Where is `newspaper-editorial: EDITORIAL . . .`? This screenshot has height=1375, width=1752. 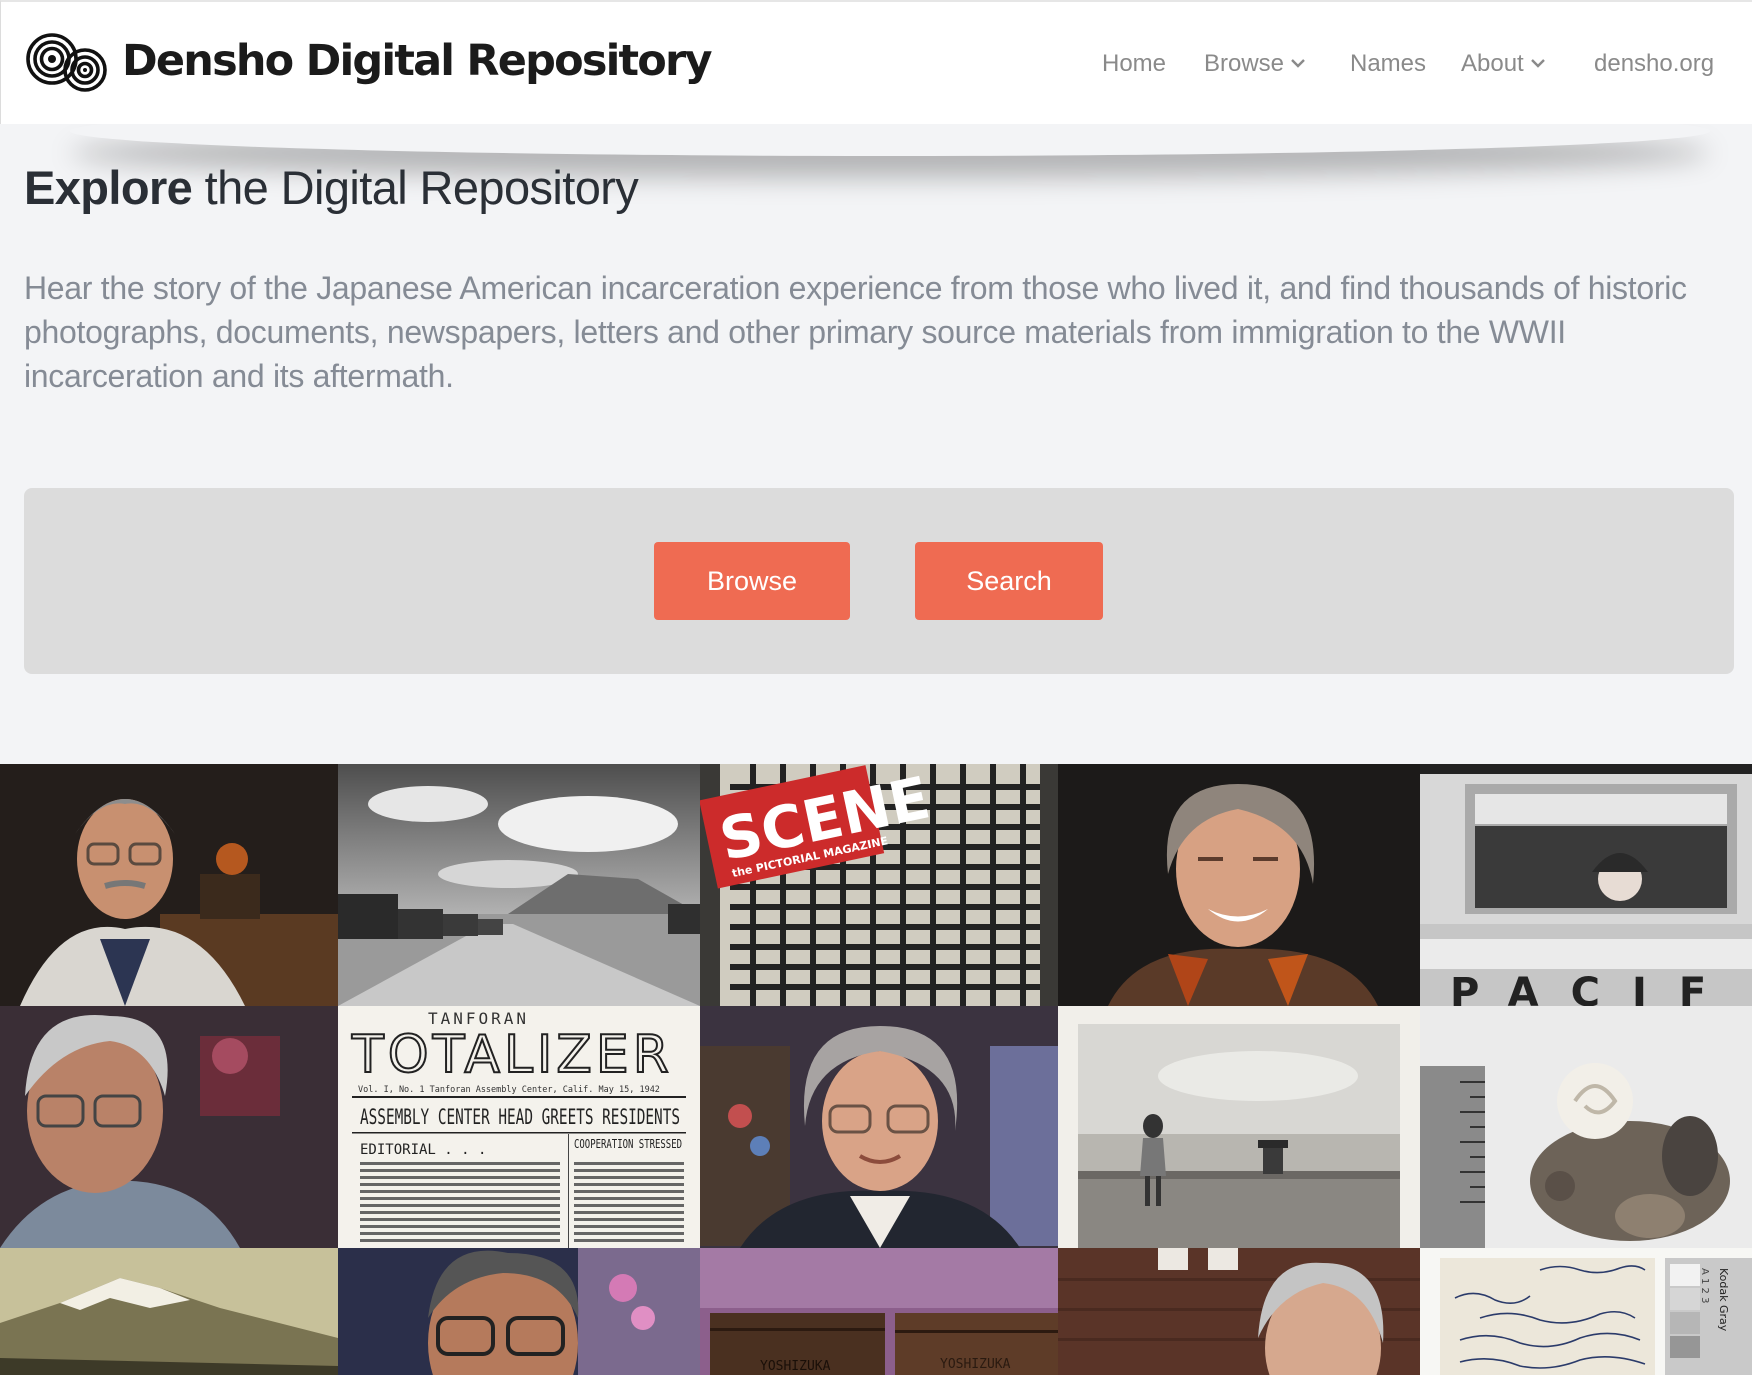
newspaper-editorial: EDITORIAL . . . is located at coordinates (423, 1150).